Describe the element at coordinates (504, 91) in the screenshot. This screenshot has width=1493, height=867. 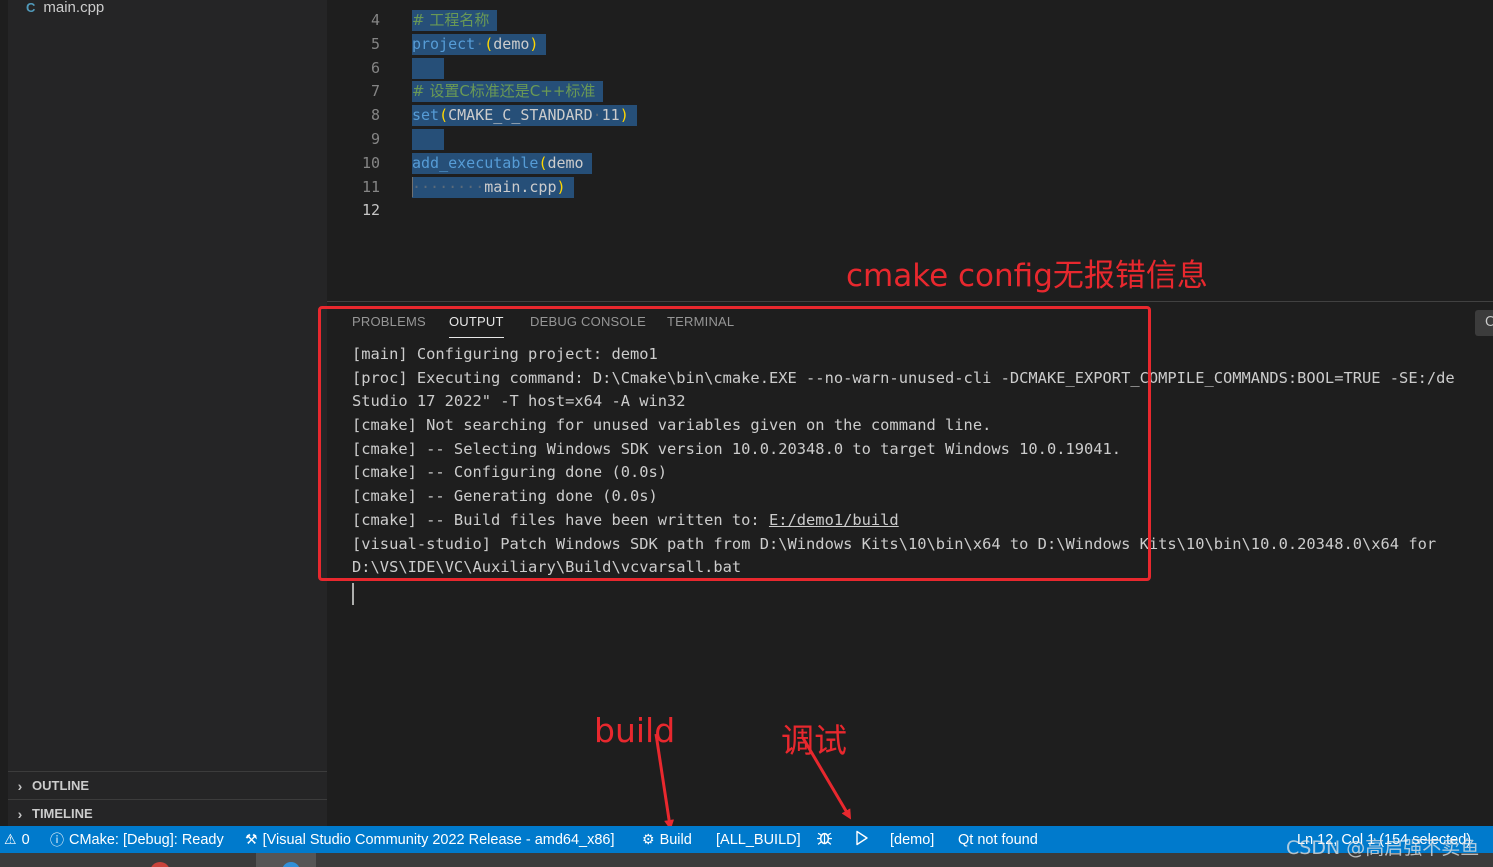
I see `code-token: # 设置C标准还是C++标准` at that location.